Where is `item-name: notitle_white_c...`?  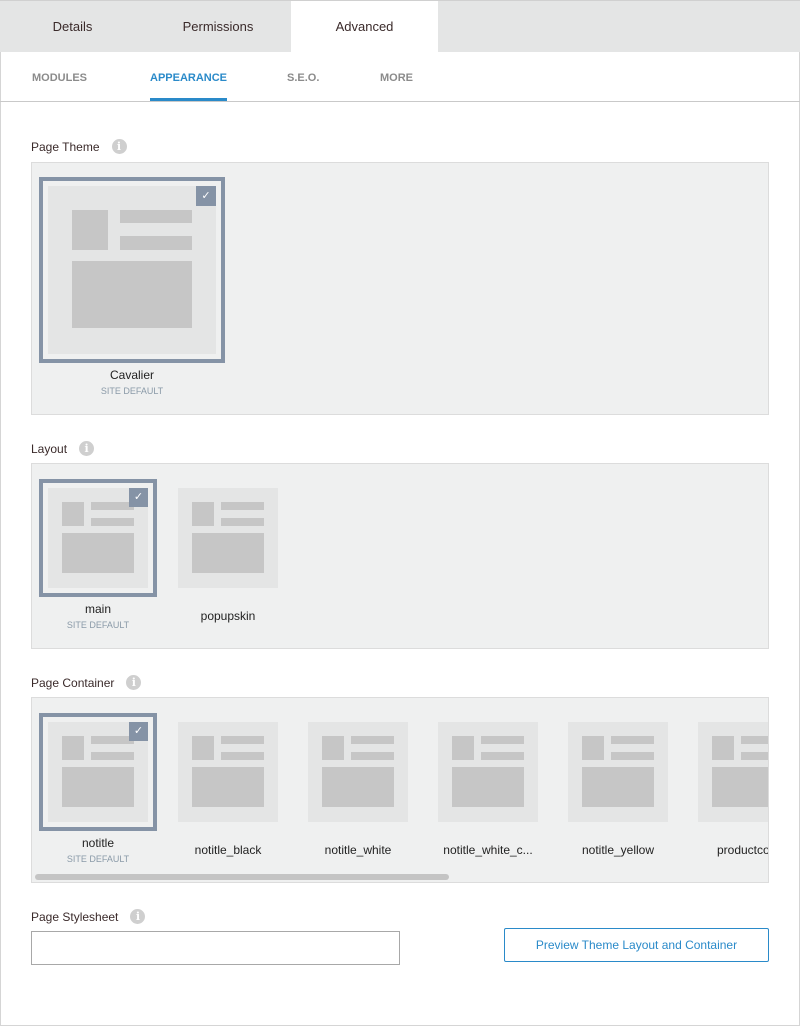 item-name: notitle_white_c... is located at coordinates (488, 850).